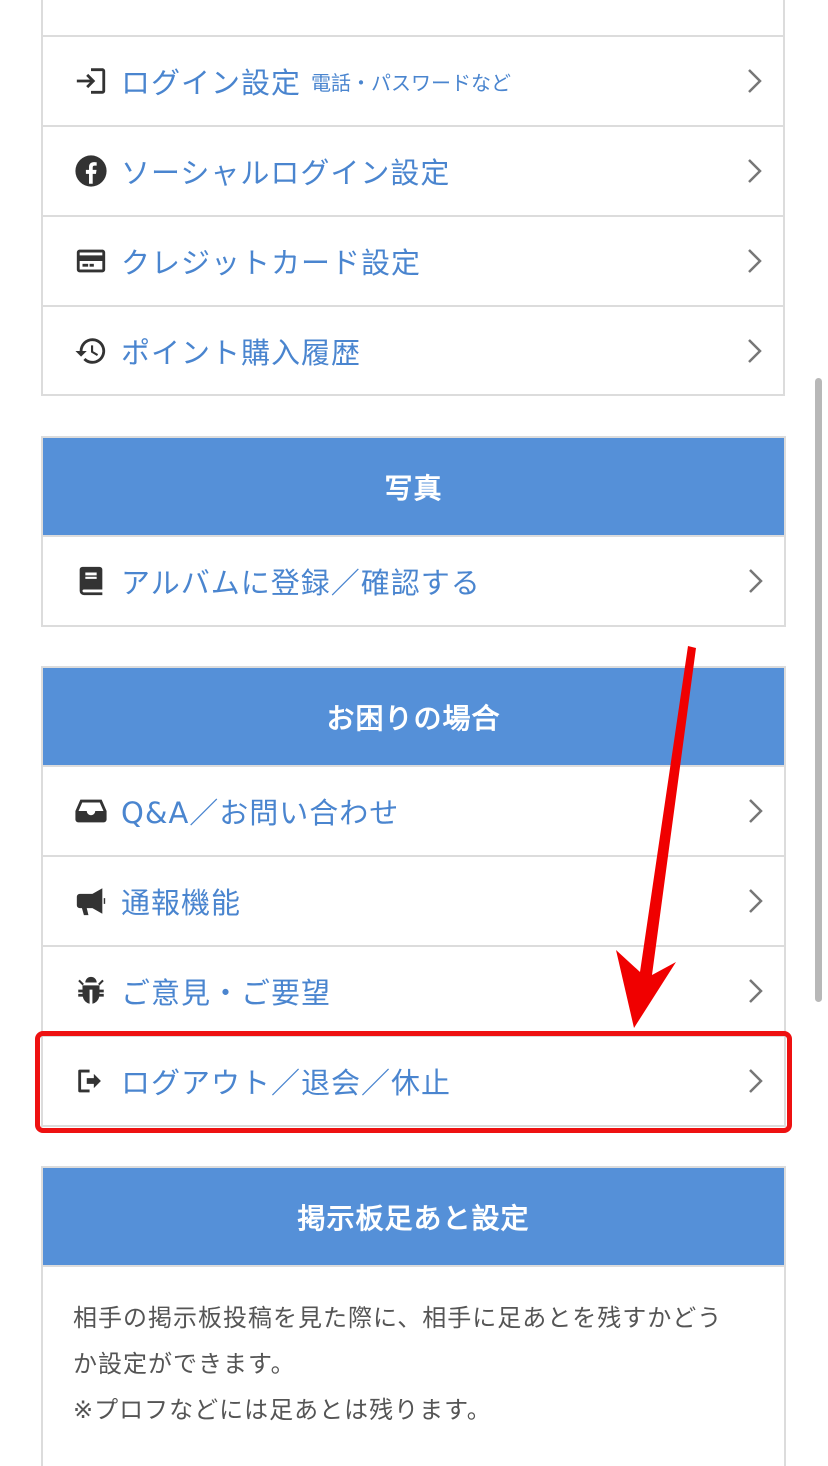 Image resolution: width=828 pixels, height=1466 pixels. I want to click on point-history-row: ポイント購入履歴, so click(413, 351).